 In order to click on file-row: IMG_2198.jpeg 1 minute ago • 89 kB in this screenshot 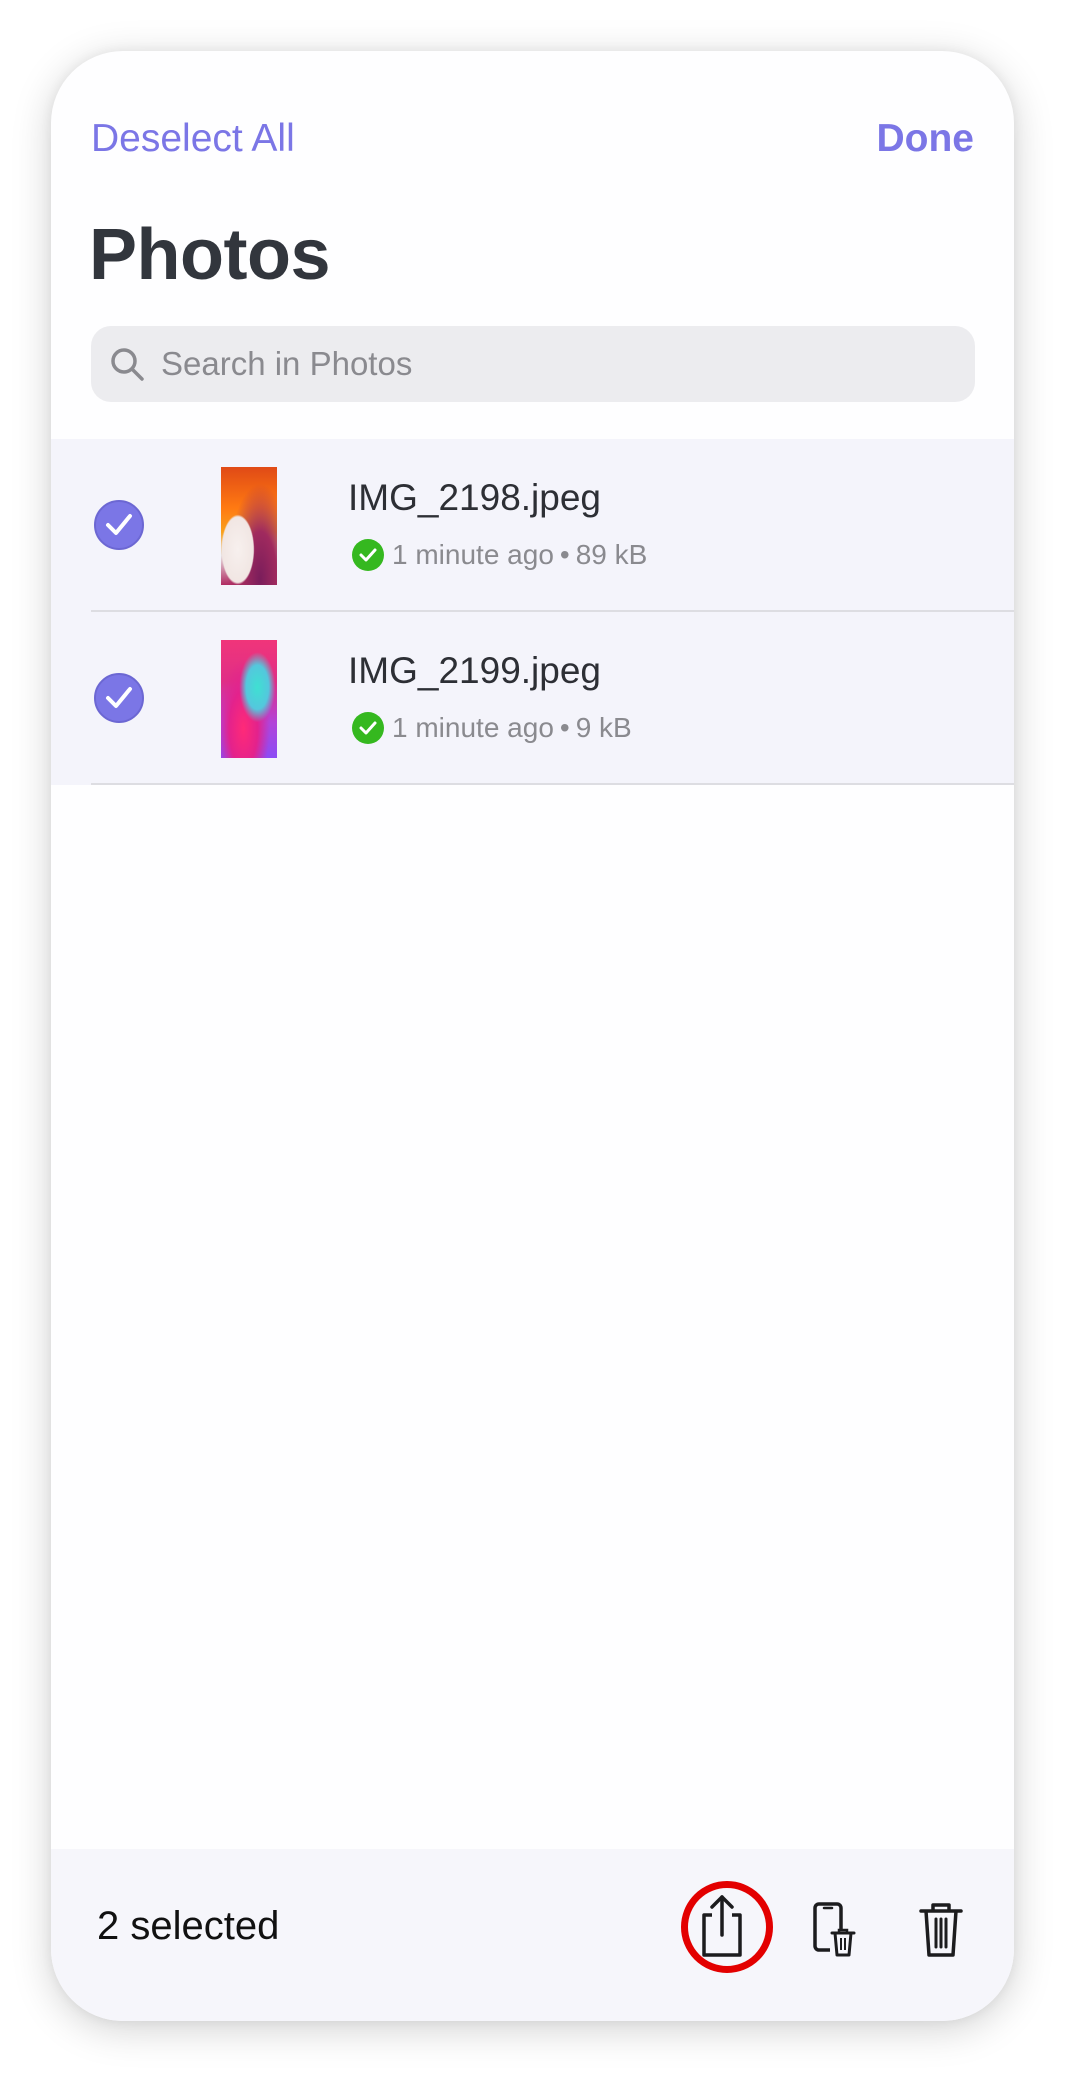, I will do `click(532, 525)`.